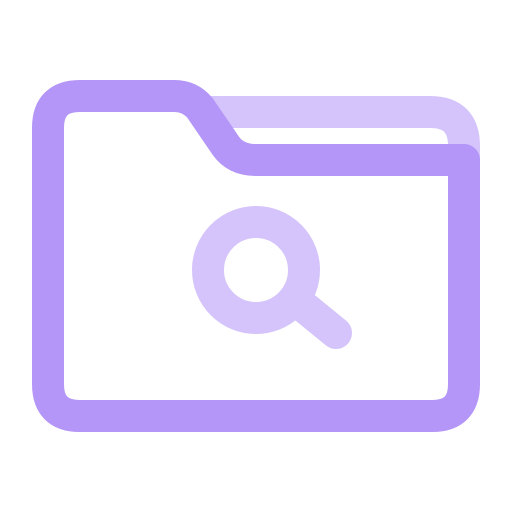  I want to click on magnifier-handle, so click(317, 317).